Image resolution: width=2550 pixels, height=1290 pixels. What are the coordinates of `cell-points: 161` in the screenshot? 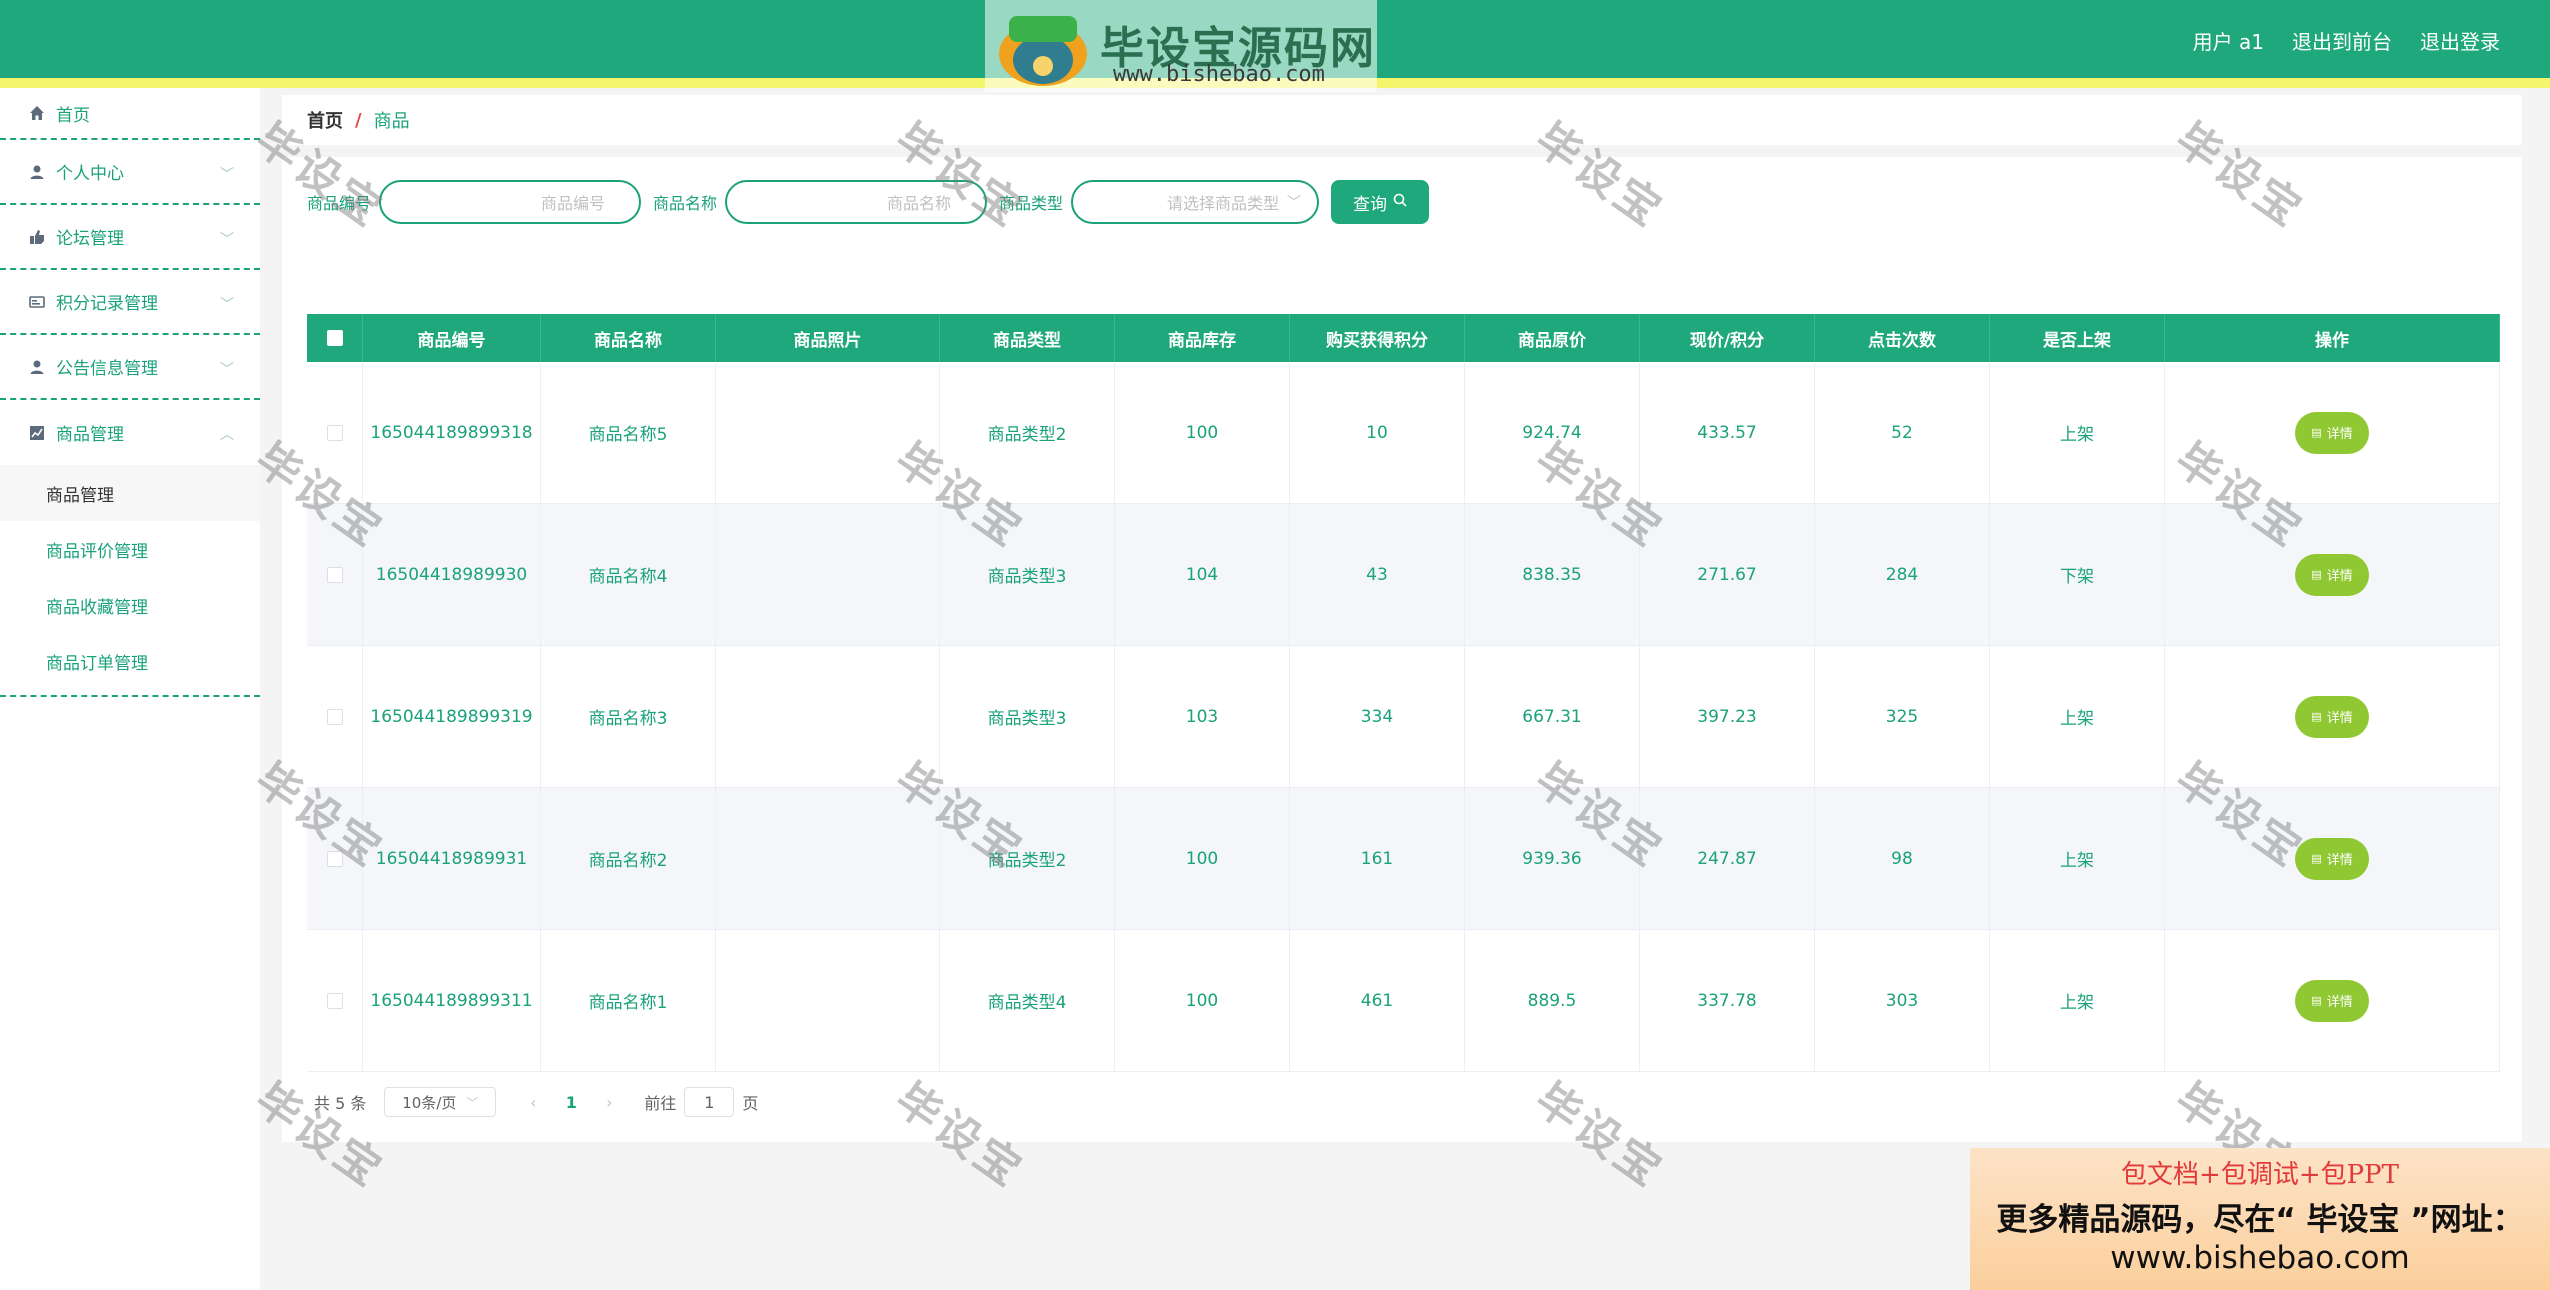 It's located at (1377, 858).